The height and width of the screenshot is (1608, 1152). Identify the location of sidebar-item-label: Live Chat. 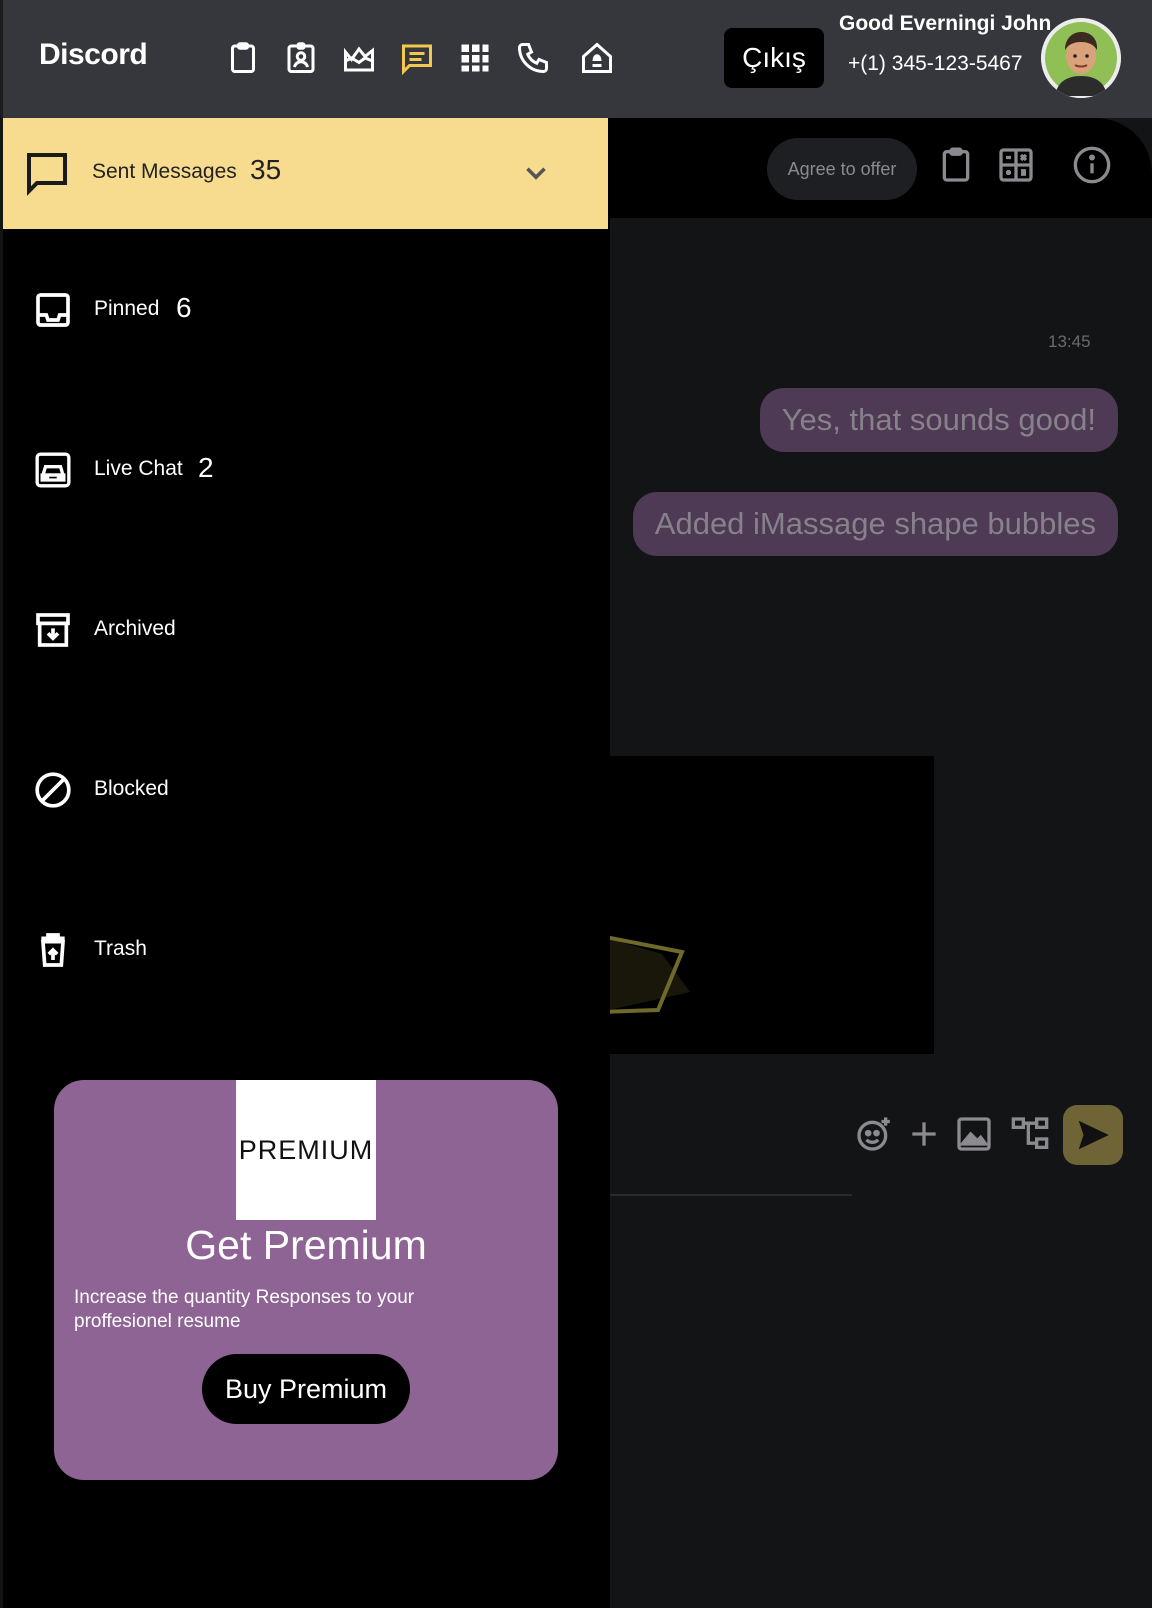
(138, 468).